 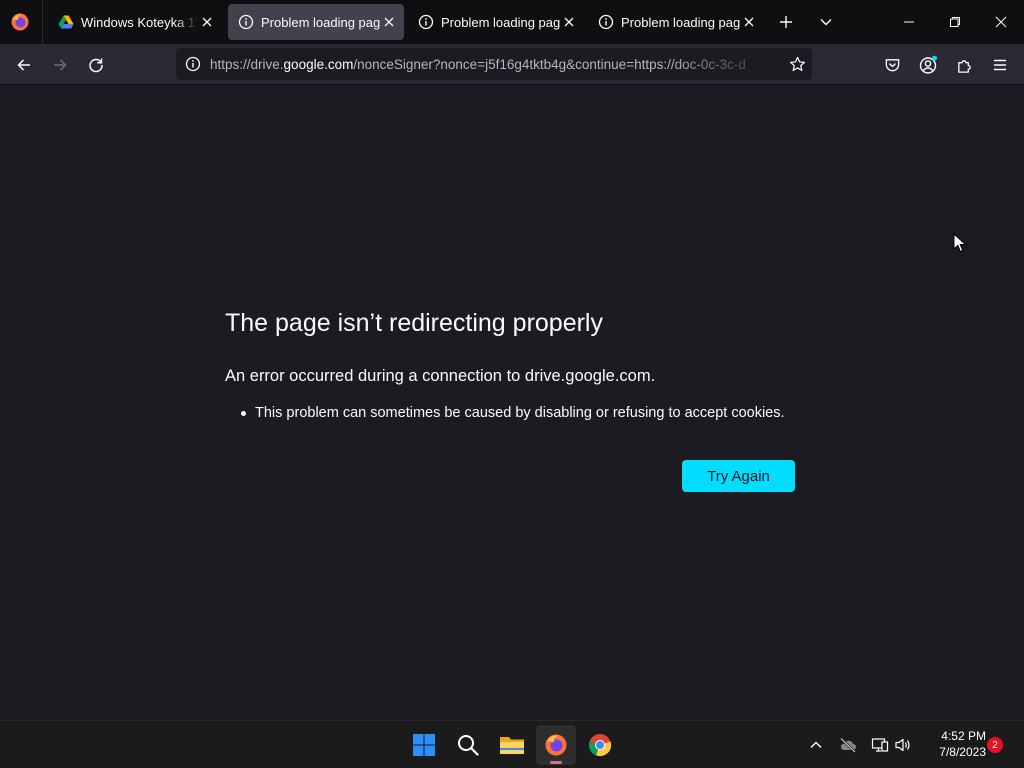 What do you see at coordinates (243, 413) in the screenshot?
I see `bullet-icon` at bounding box center [243, 413].